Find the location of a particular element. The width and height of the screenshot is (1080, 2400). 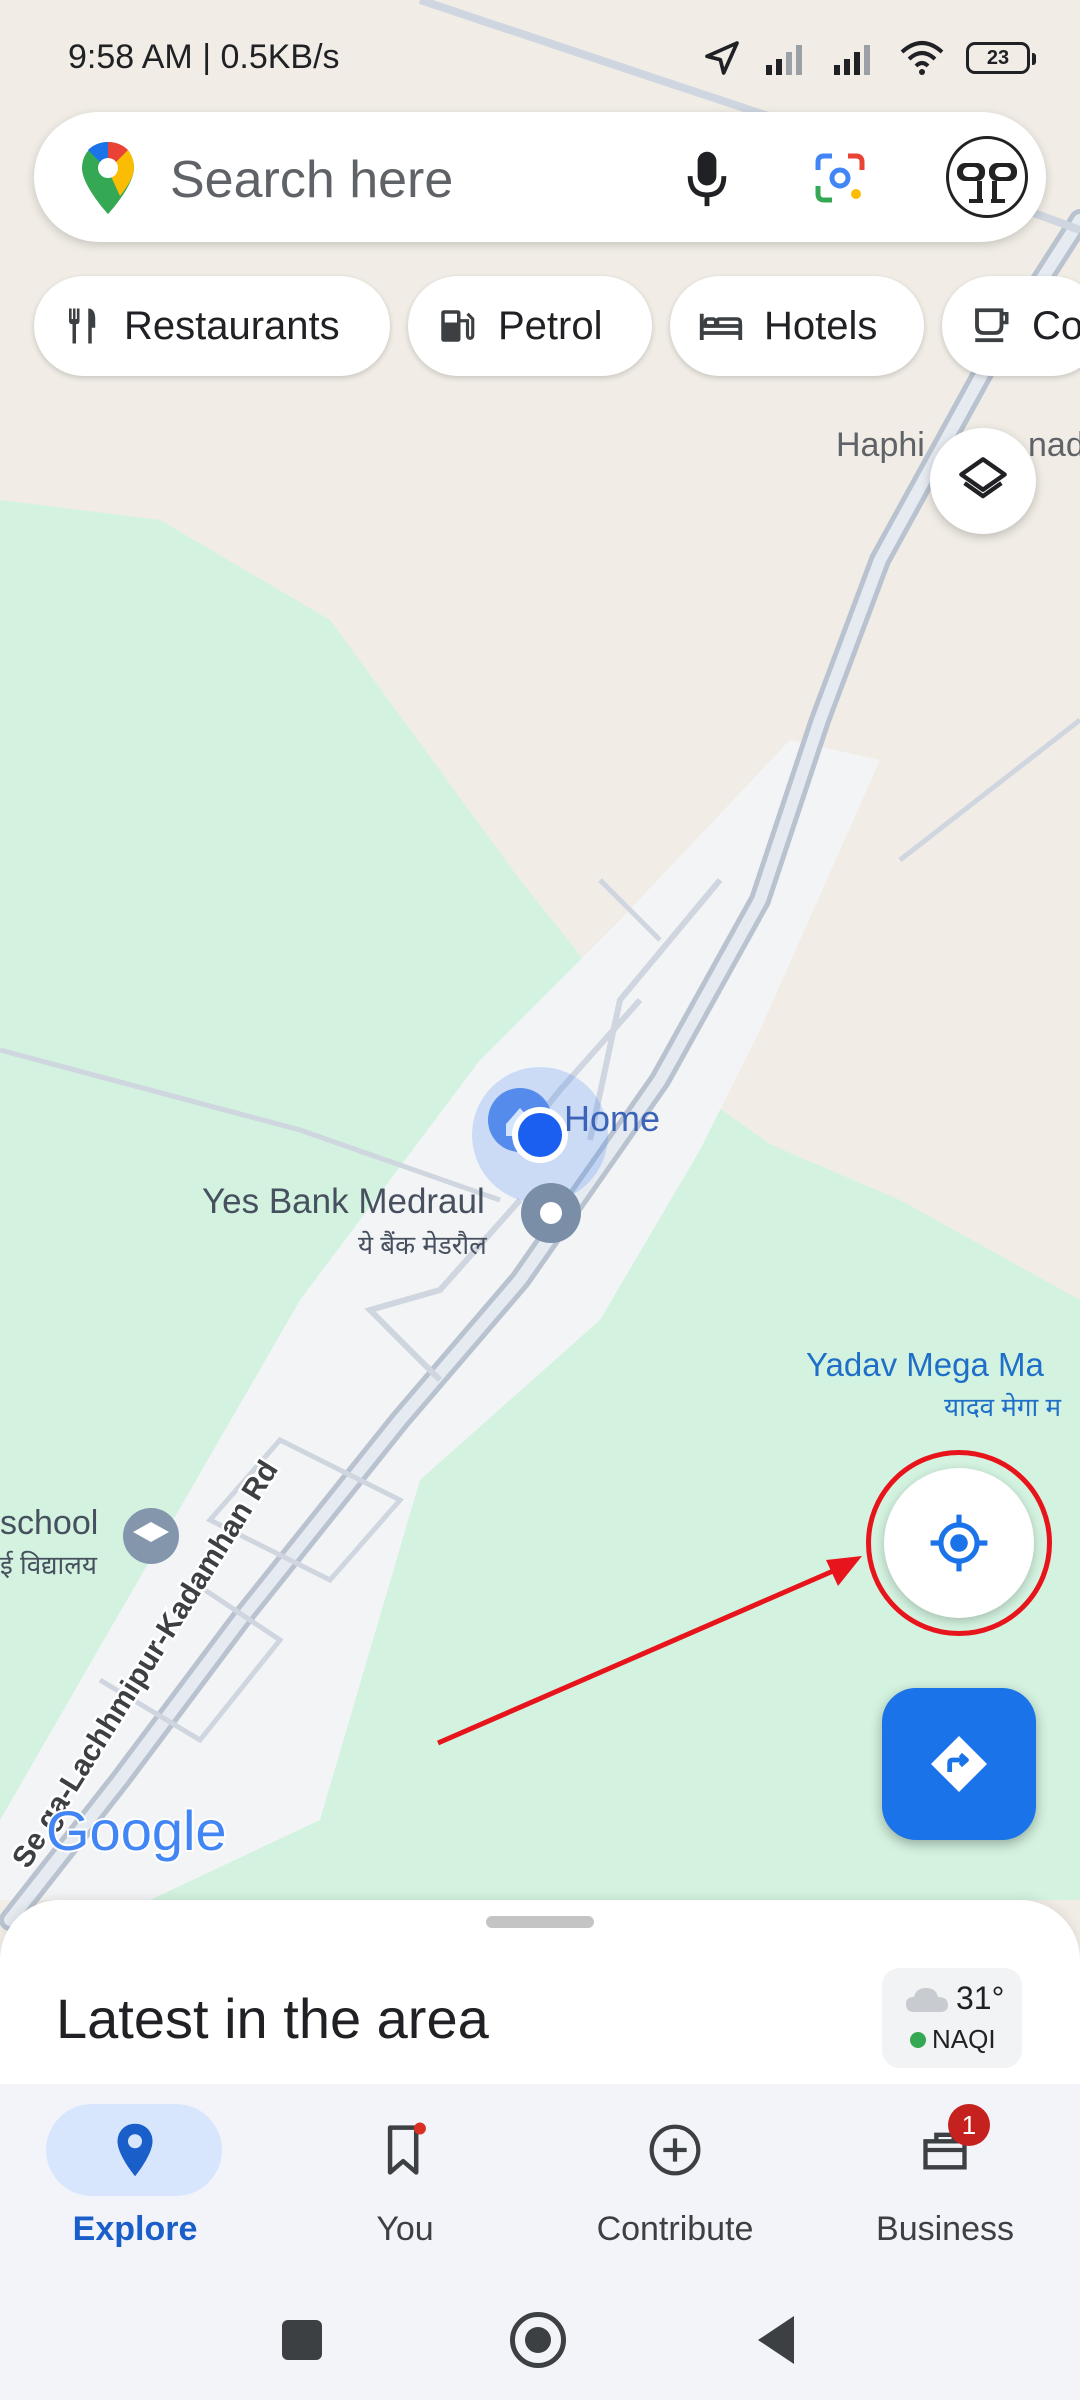

map-label-school-hindi: ई विद्यालय is located at coordinates (49, 1565).